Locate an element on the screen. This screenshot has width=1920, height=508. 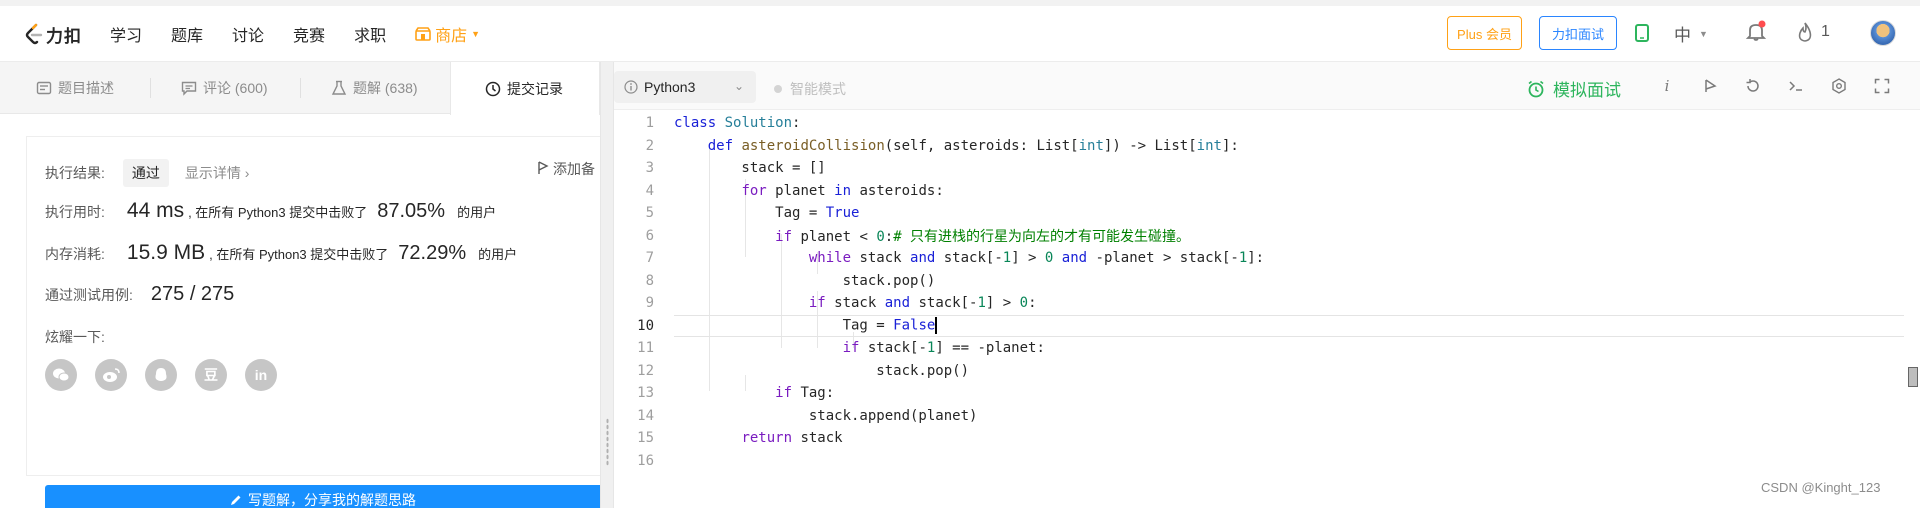
avatar is located at coordinates (1883, 33).